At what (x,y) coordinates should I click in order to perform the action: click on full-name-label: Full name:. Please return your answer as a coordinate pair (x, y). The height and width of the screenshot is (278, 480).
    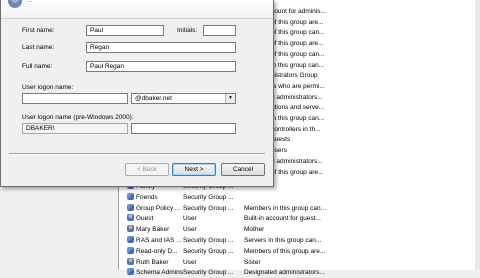
    Looking at the image, I should click on (37, 66).